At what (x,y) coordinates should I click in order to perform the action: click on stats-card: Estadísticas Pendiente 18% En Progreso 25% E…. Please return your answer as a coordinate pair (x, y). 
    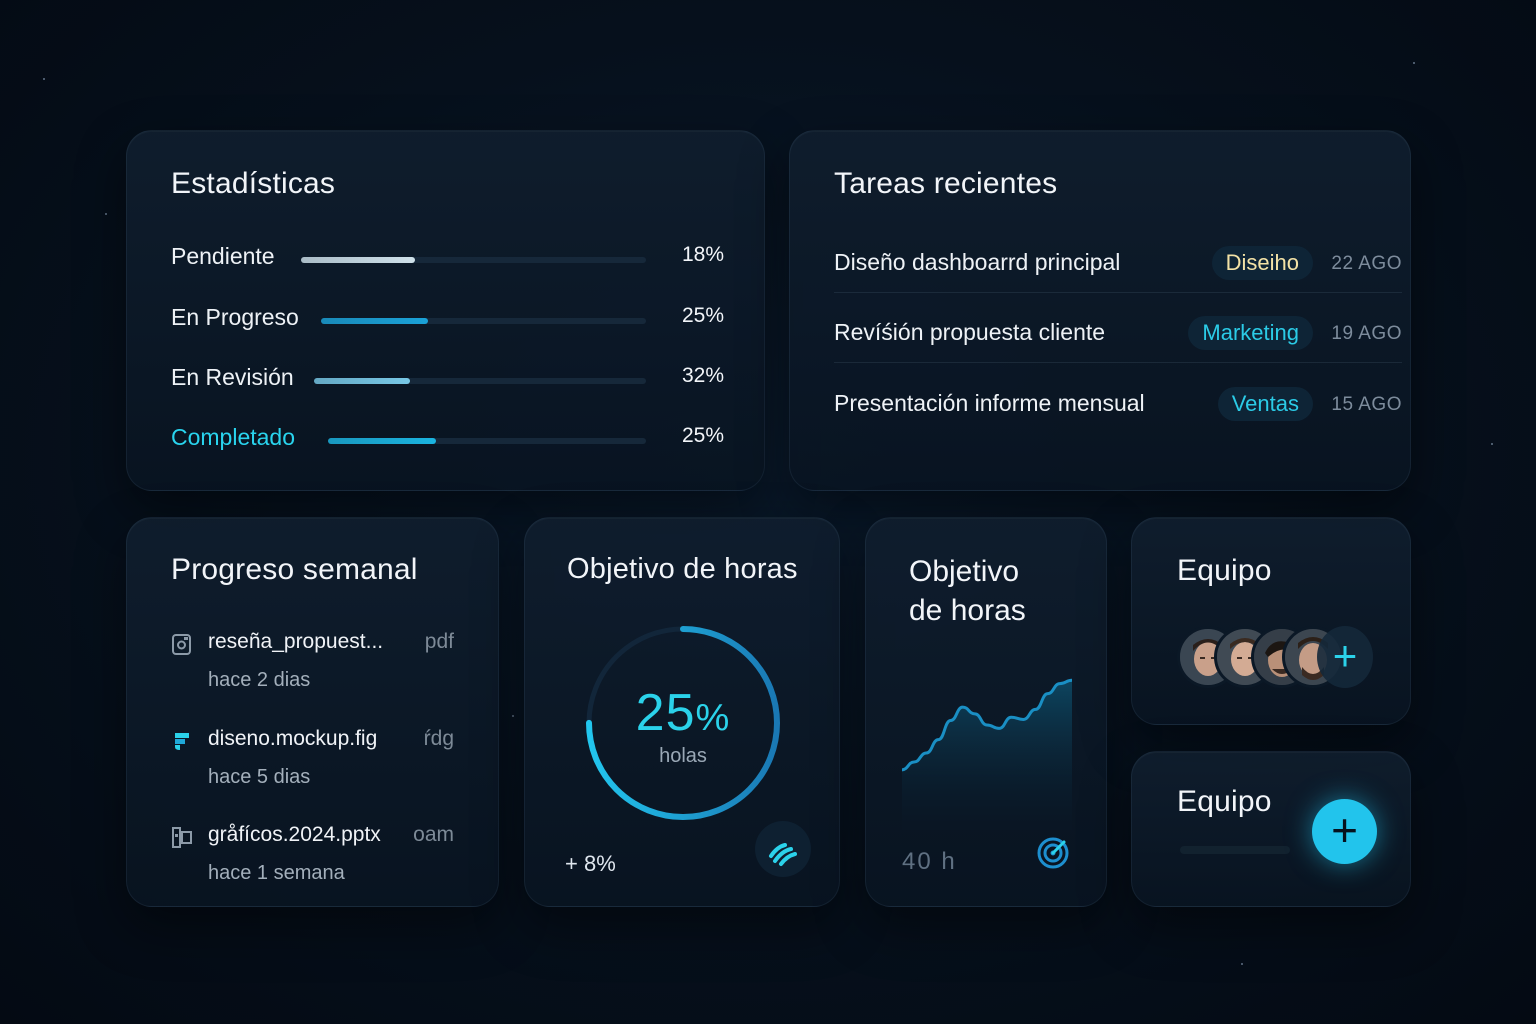
    Looking at the image, I should click on (445, 310).